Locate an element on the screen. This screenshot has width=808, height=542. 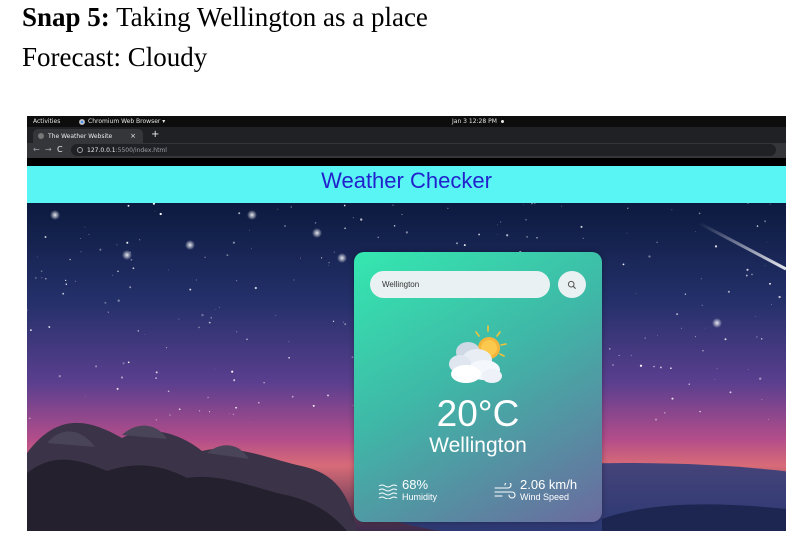
search-icon is located at coordinates (571, 284).